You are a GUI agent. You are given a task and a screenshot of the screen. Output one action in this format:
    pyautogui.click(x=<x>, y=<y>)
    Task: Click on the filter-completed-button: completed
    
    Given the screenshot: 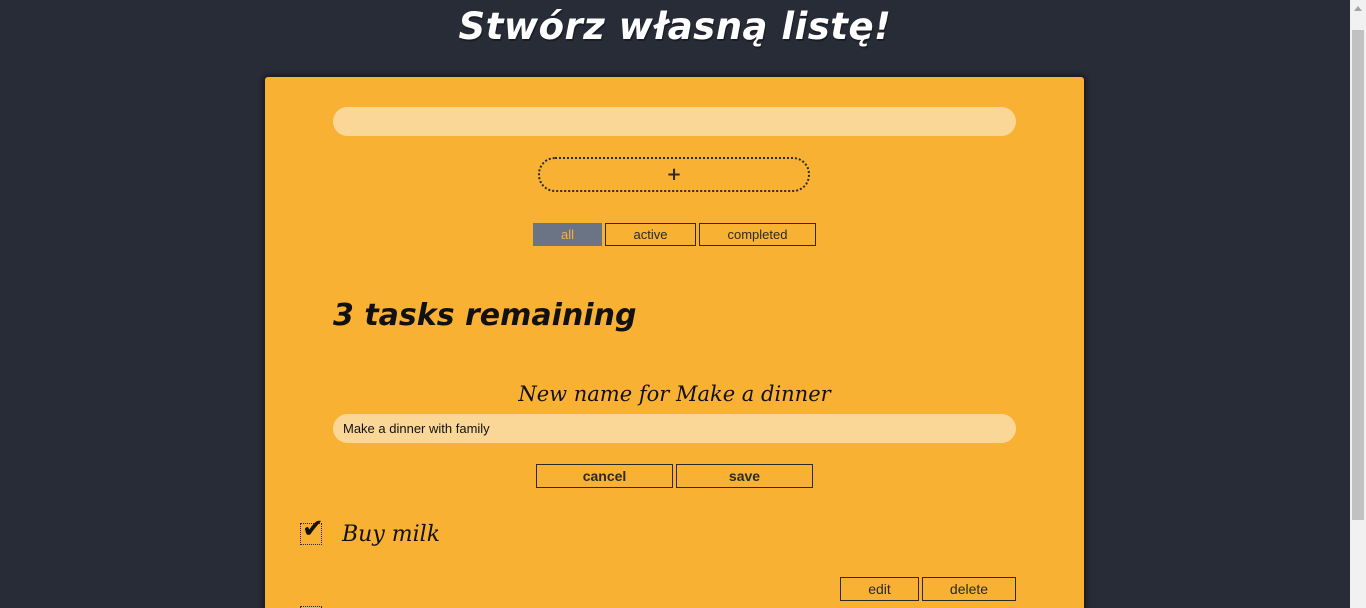 What is the action you would take?
    pyautogui.click(x=757, y=234)
    